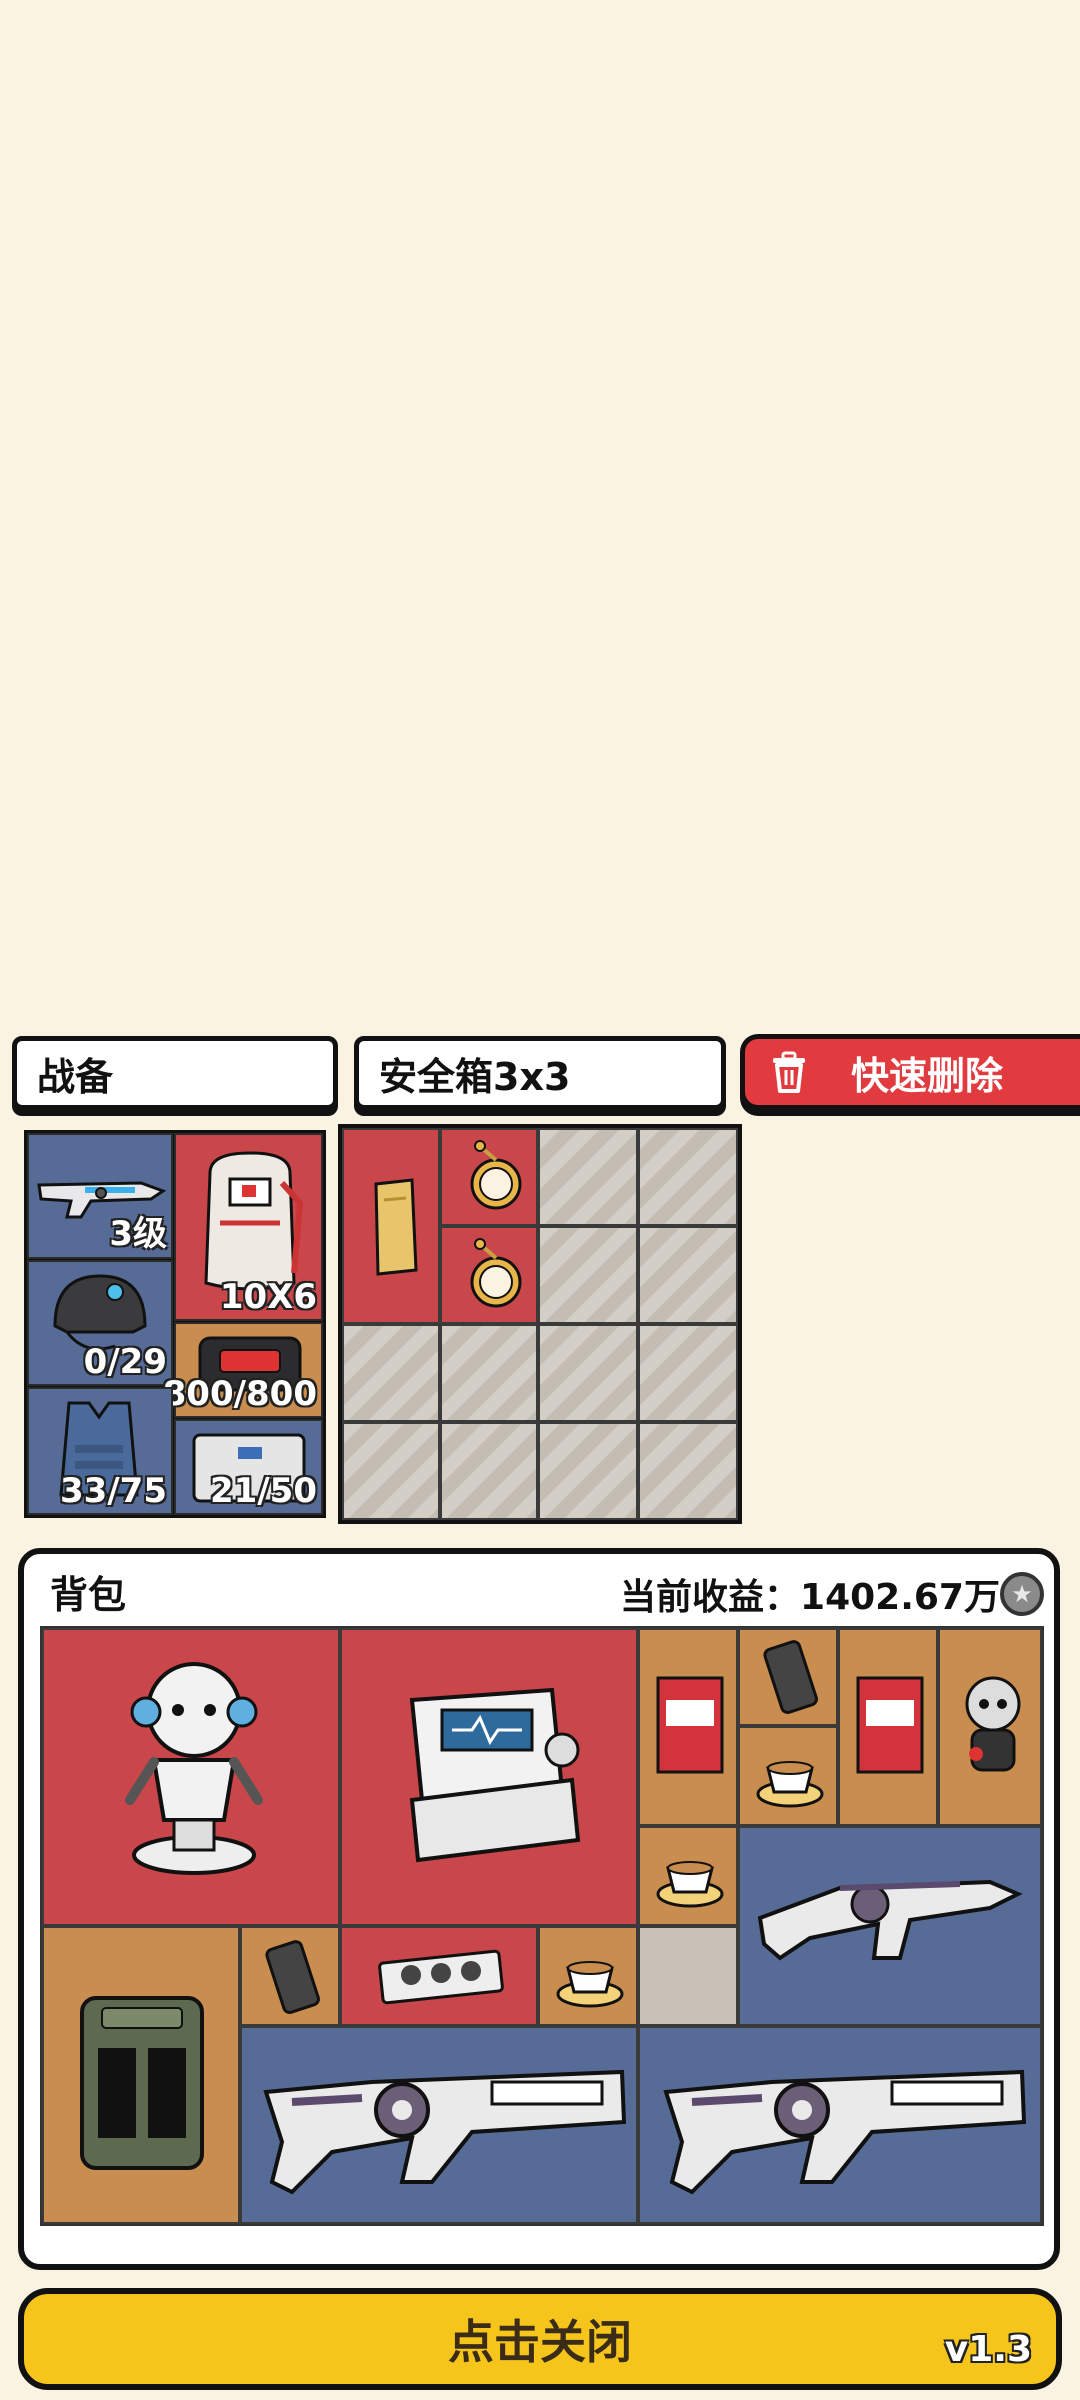 Image resolution: width=1080 pixels, height=2400 pixels. I want to click on tab-gear: 战备, so click(175, 1073).